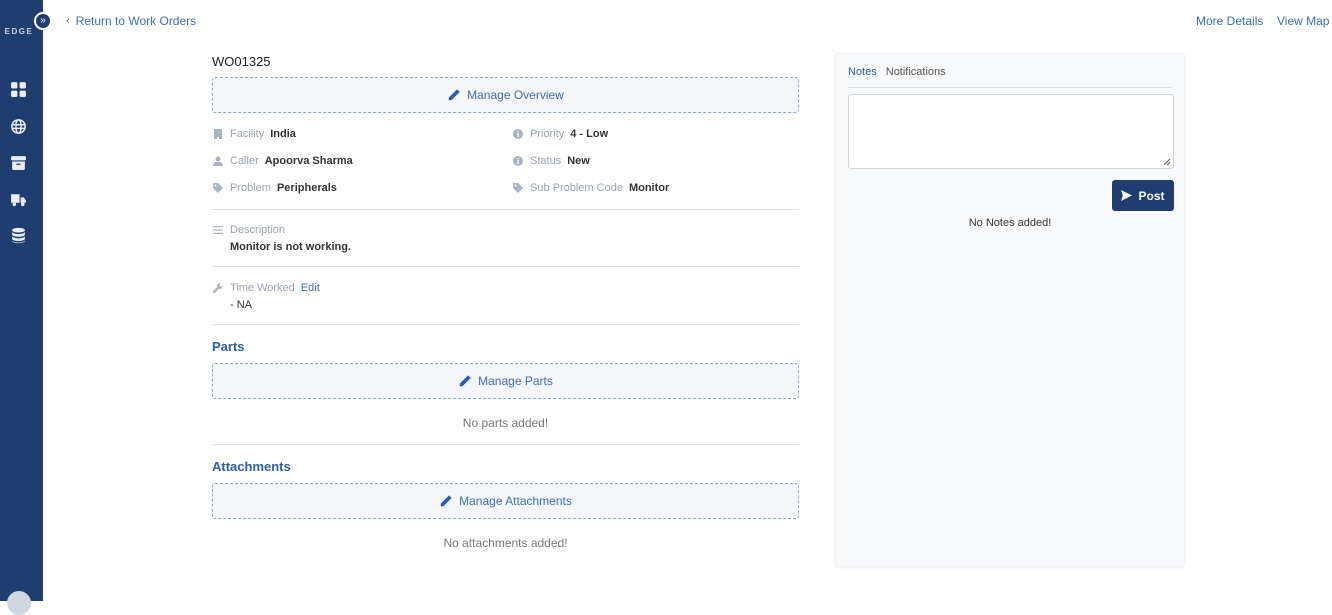  Describe the element at coordinates (655, 161) in the screenshot. I see `status-field: Status New` at that location.